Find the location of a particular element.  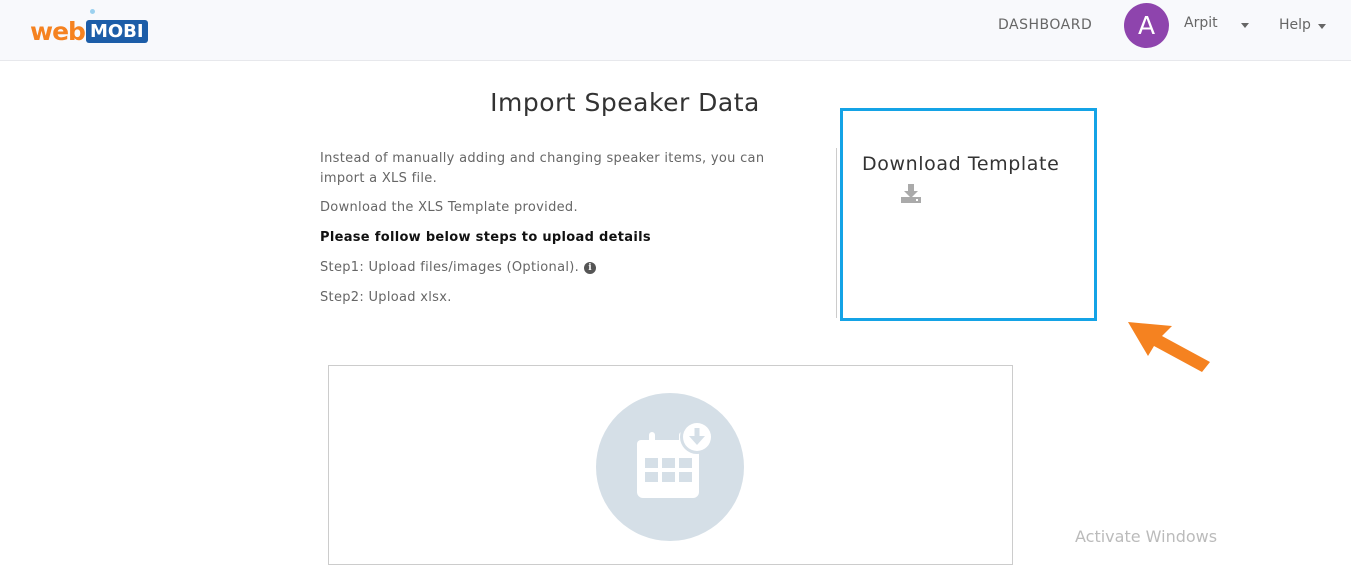

download-template-title: Download Template is located at coordinates (960, 164).